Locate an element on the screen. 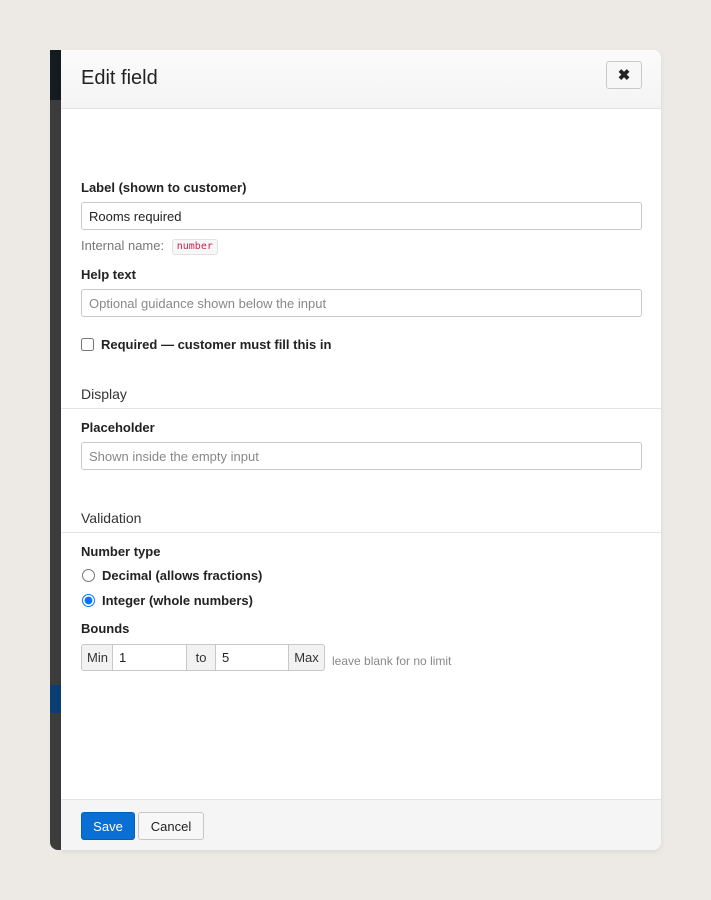  validation-section-divider is located at coordinates (361, 532).